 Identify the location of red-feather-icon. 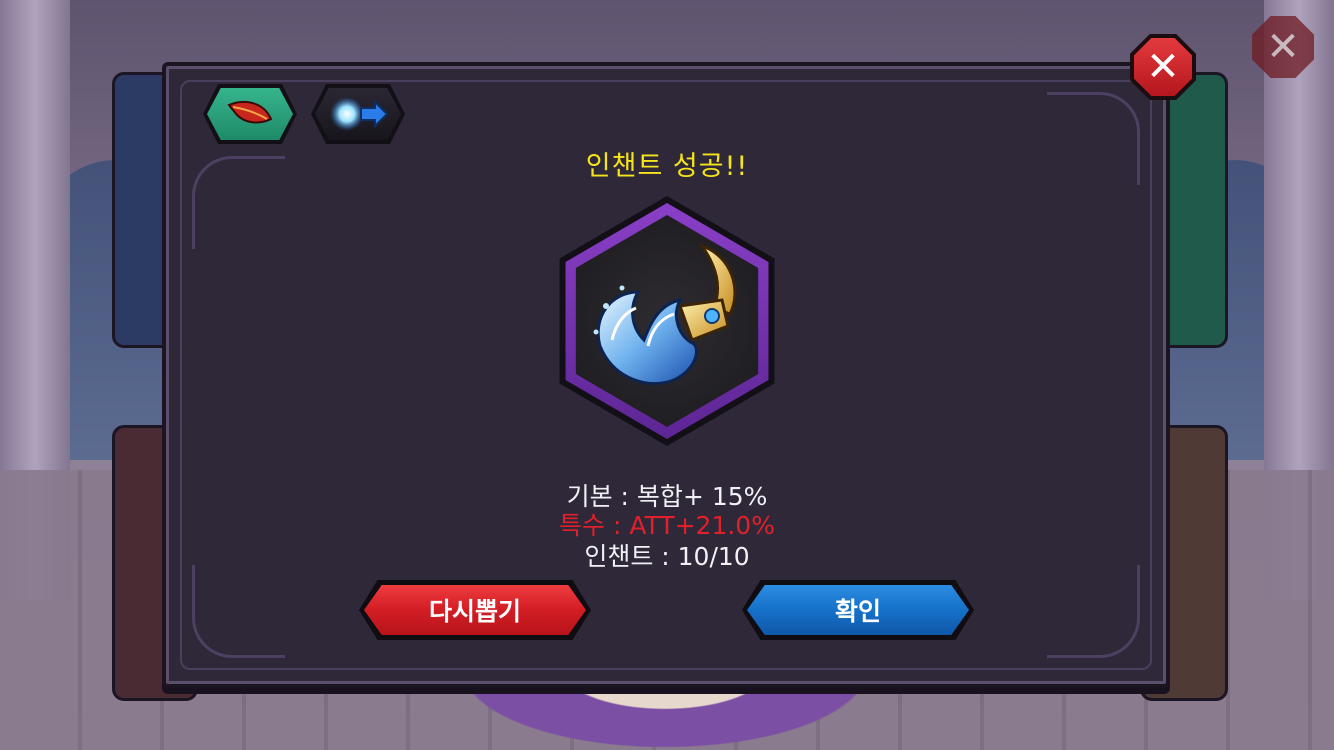
(250, 112).